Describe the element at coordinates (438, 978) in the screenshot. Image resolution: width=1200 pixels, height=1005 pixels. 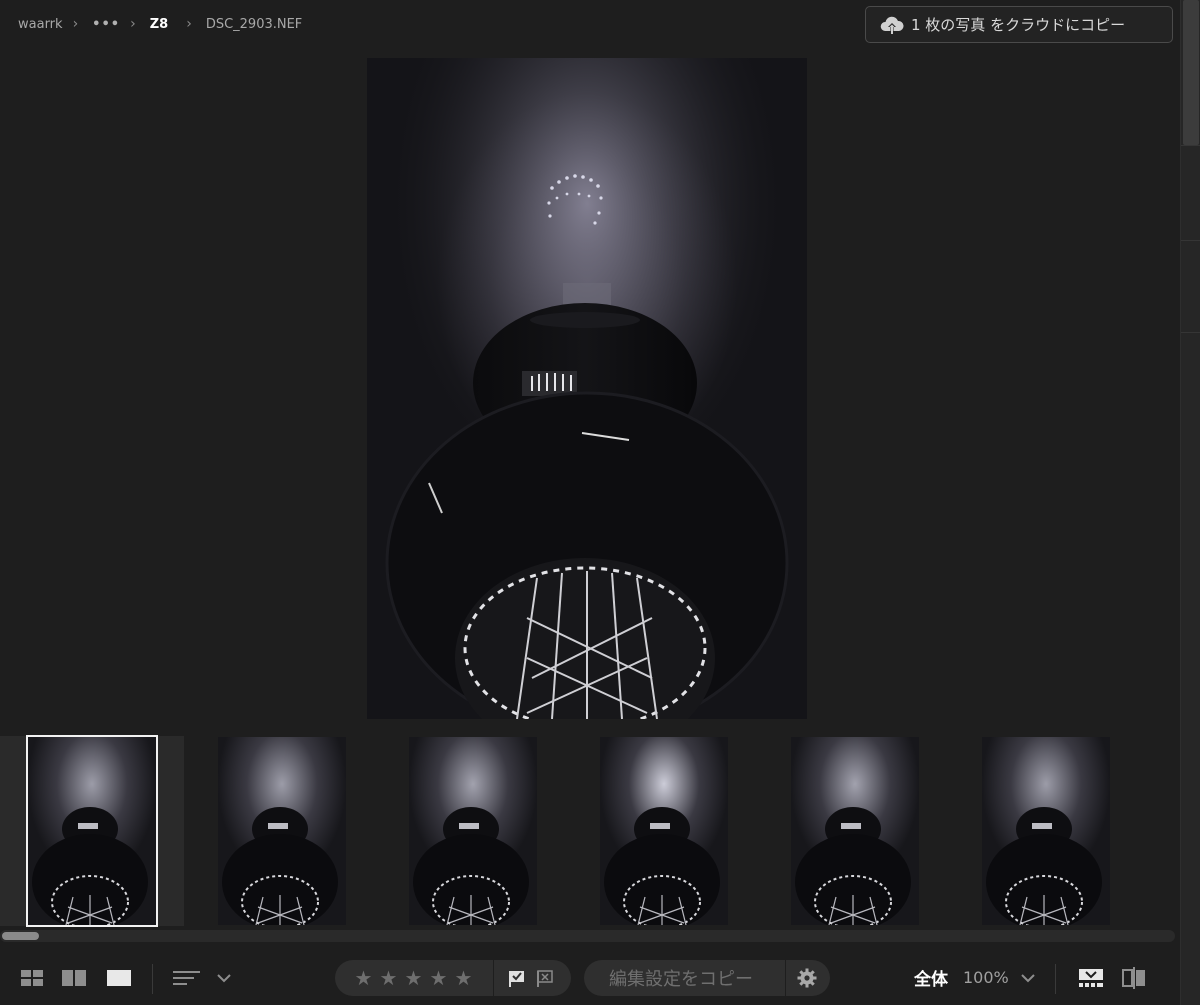
I see `rating-star-4: ★` at that location.